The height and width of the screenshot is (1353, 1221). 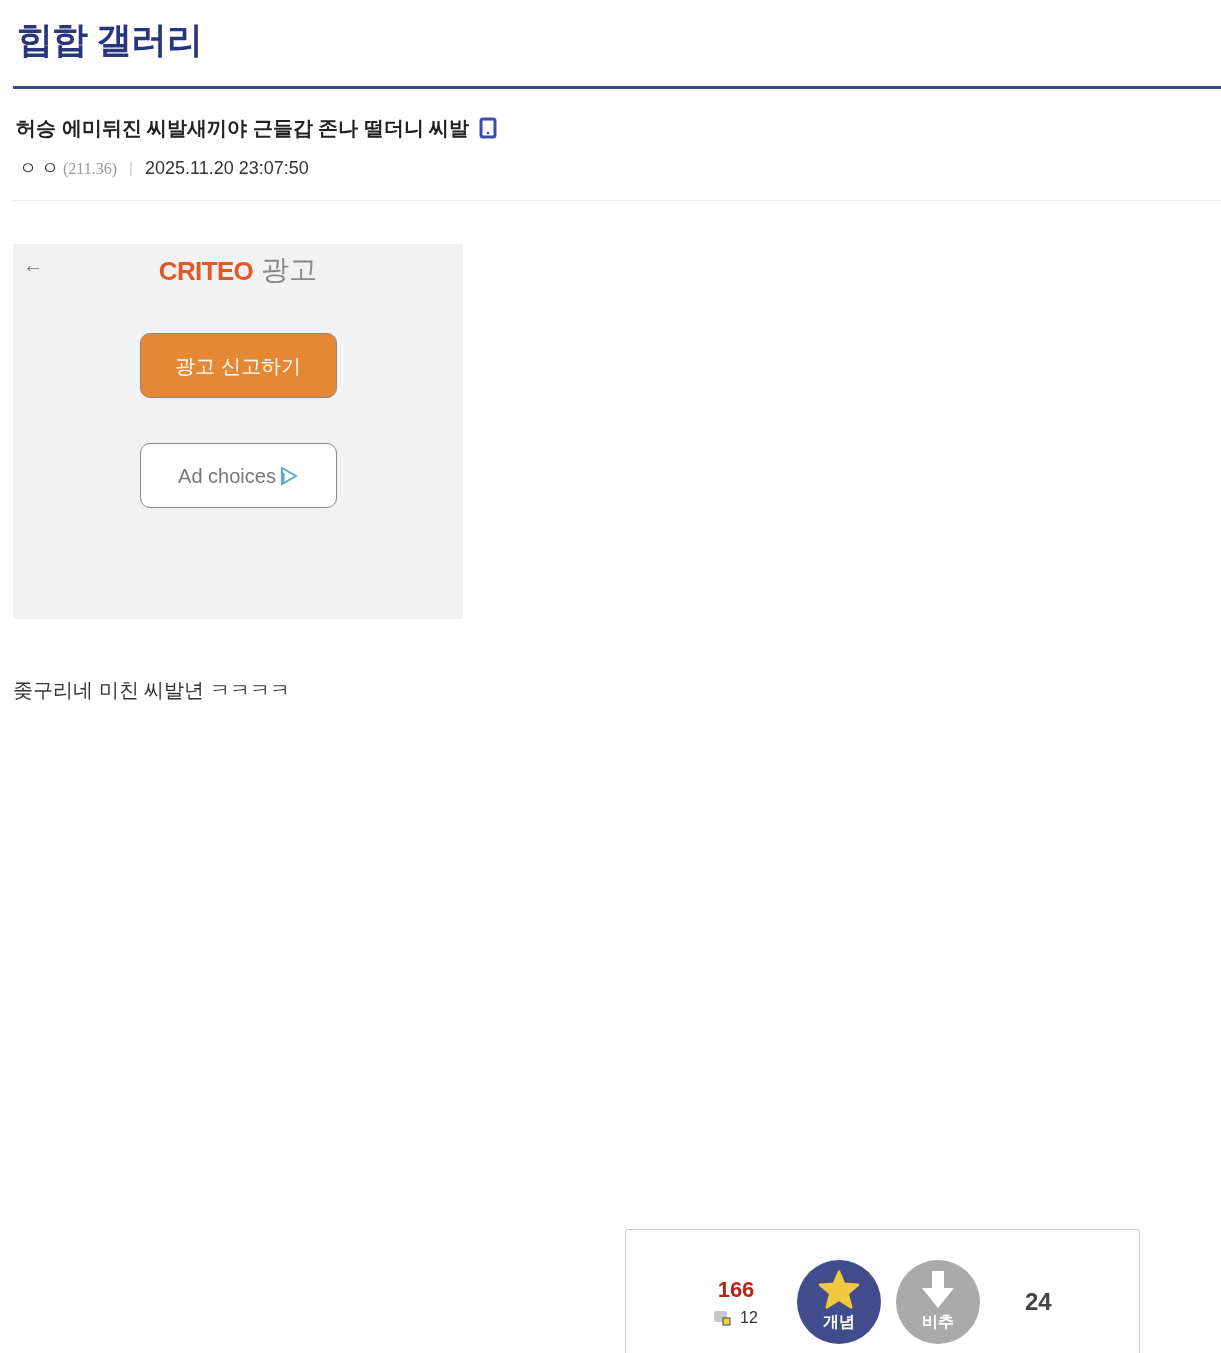 What do you see at coordinates (1038, 1301) in the screenshot?
I see `downvote-count: 24` at bounding box center [1038, 1301].